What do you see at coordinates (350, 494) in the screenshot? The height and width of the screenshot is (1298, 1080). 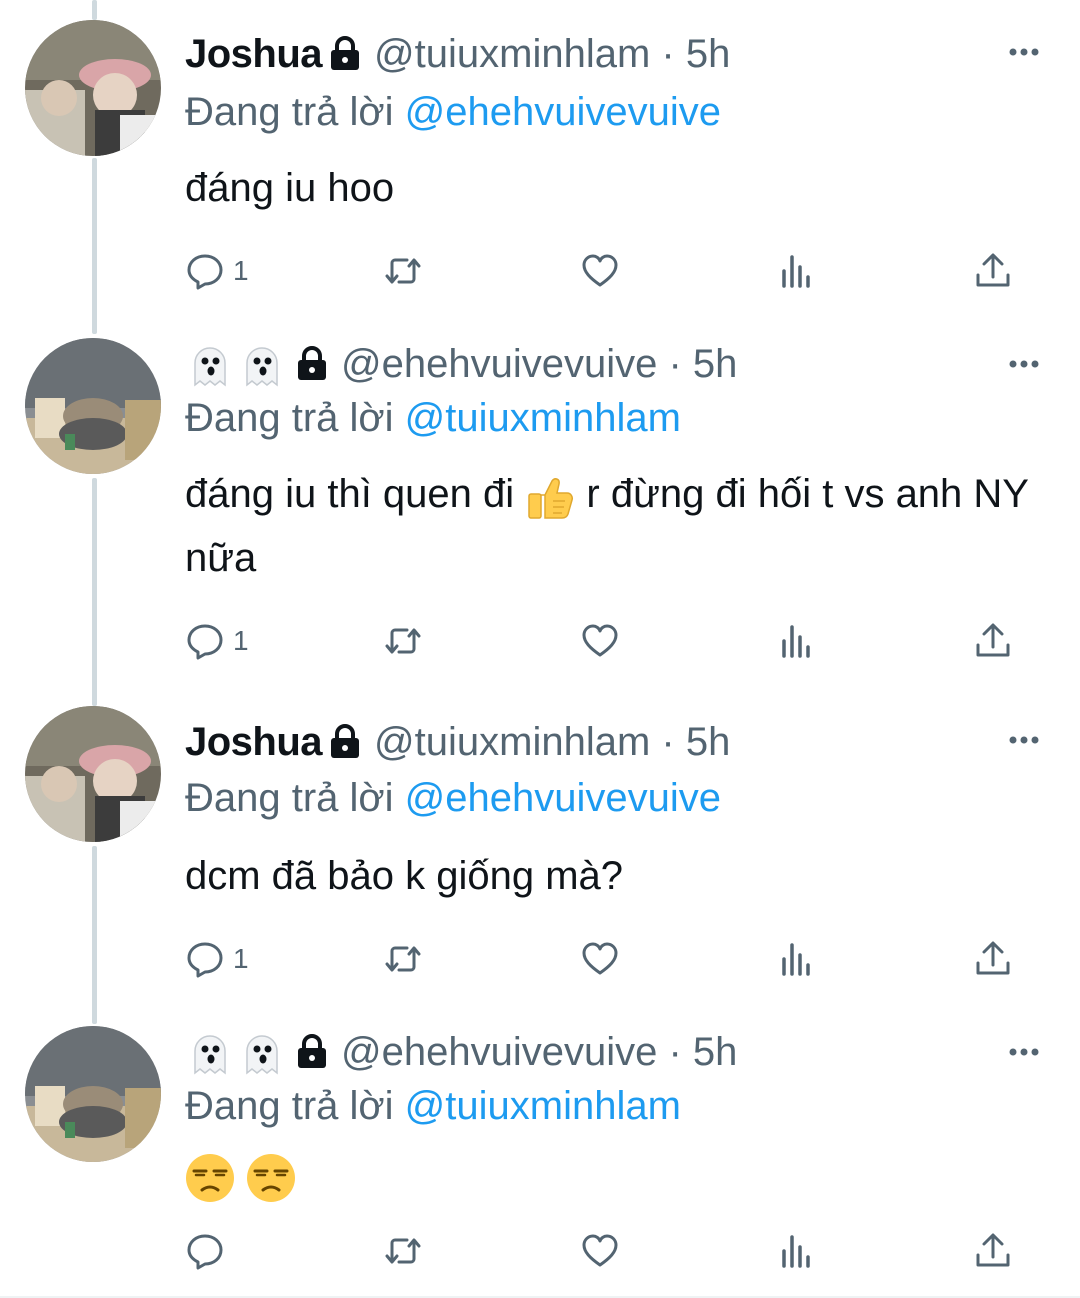 I see `tweet-text-part: đáng iu thì quen đi` at bounding box center [350, 494].